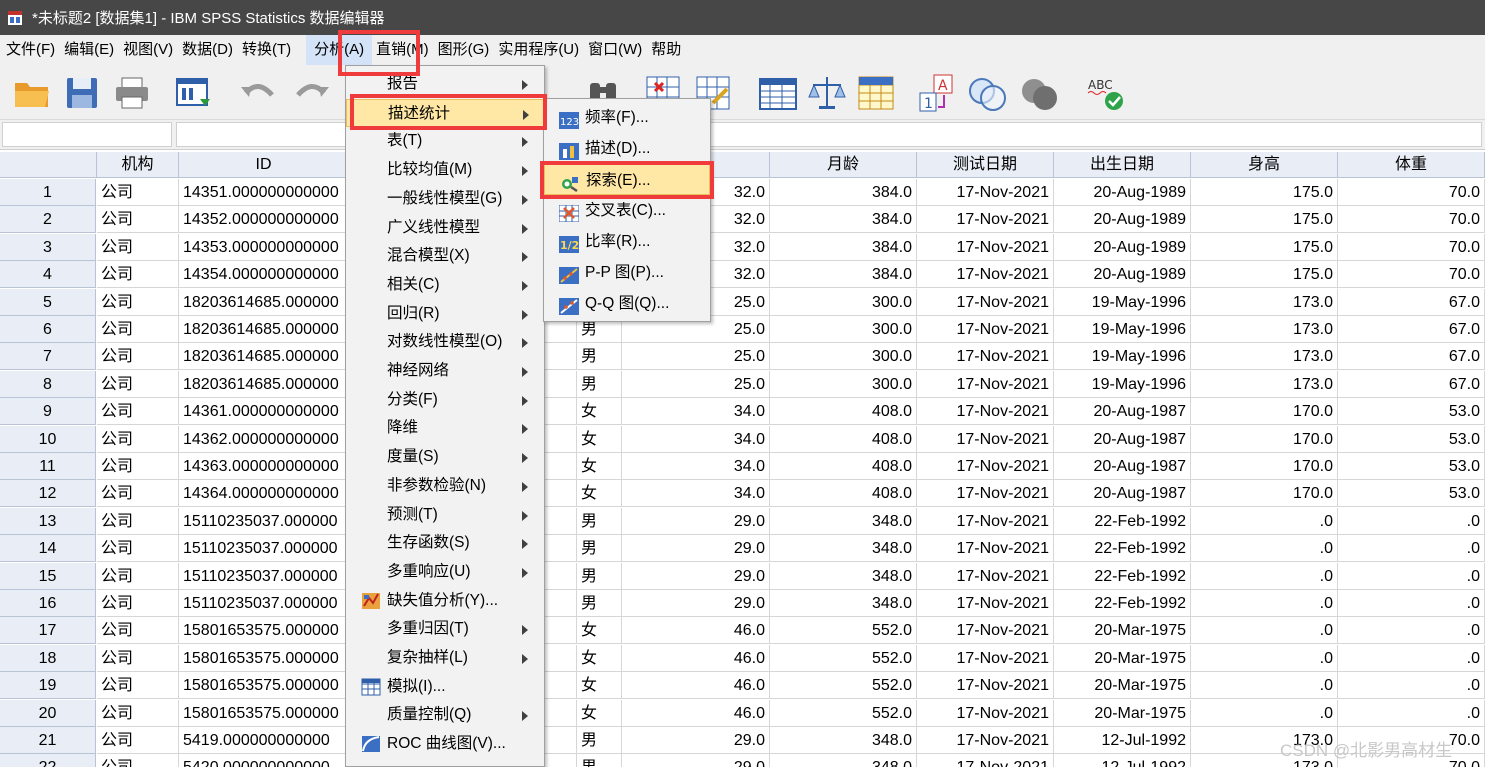 This screenshot has width=1485, height=767. I want to click on table-cell-id: 5420.000000000000, so click(264, 760).